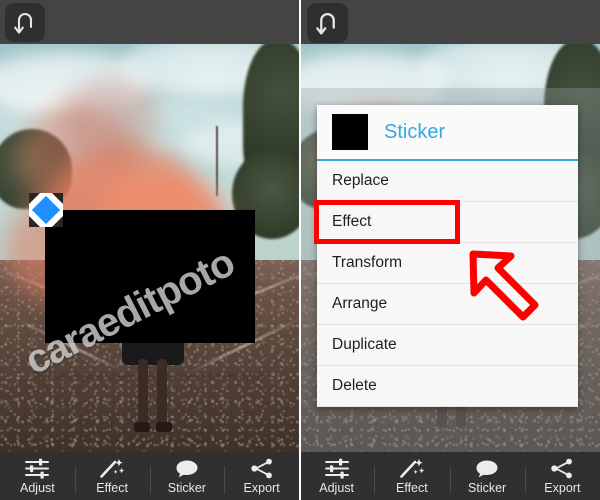  What do you see at coordinates (447, 304) in the screenshot?
I see `dialog-item-arrange: Arrange` at bounding box center [447, 304].